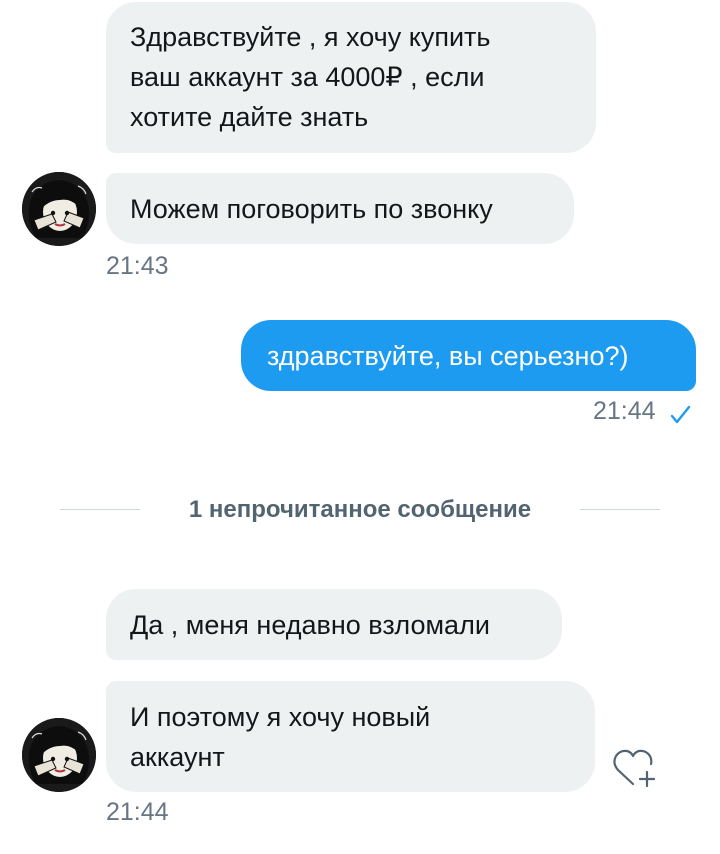  I want to click on check-icon, so click(680, 414).